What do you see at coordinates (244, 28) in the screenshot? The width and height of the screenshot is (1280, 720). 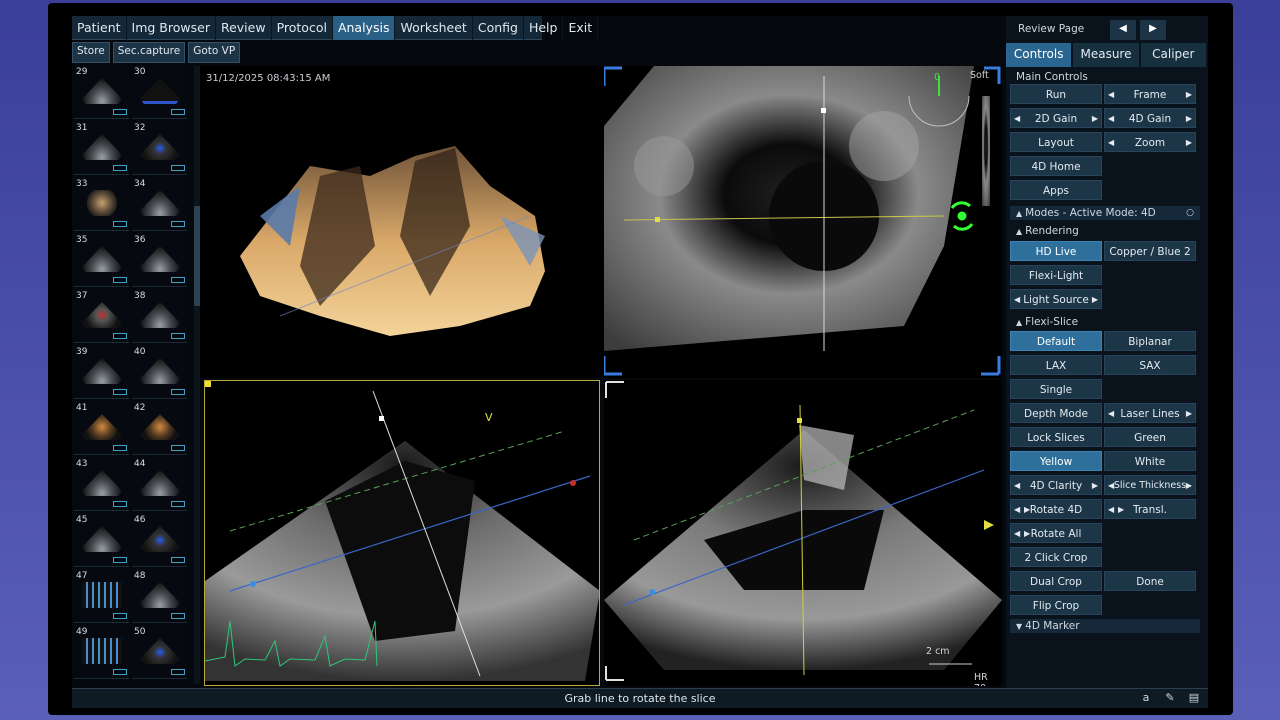 I see `menu-review: Review` at bounding box center [244, 28].